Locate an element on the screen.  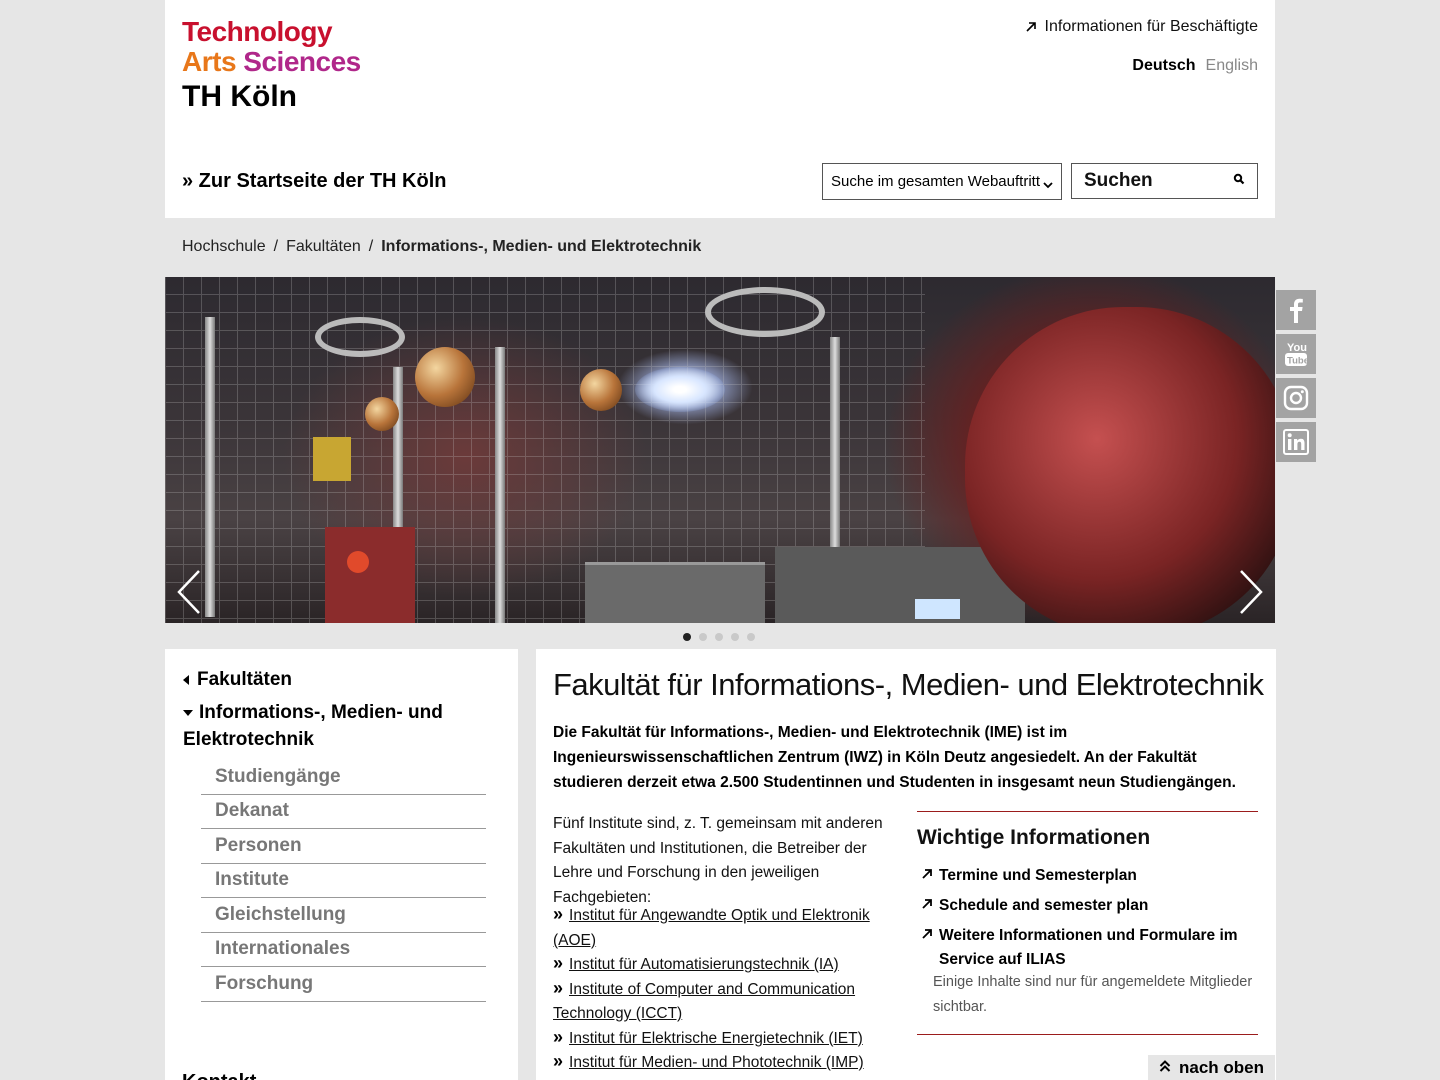
info-link-label: Schedule and semester plan is located at coordinates (1044, 905).